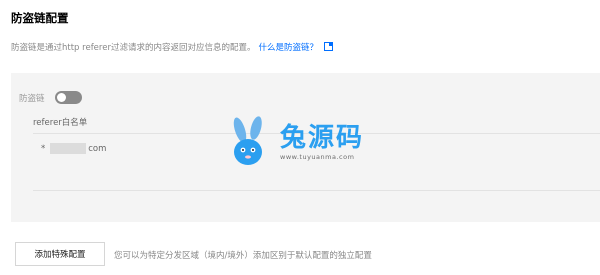  I want to click on entry-suffix: com, so click(97, 148).